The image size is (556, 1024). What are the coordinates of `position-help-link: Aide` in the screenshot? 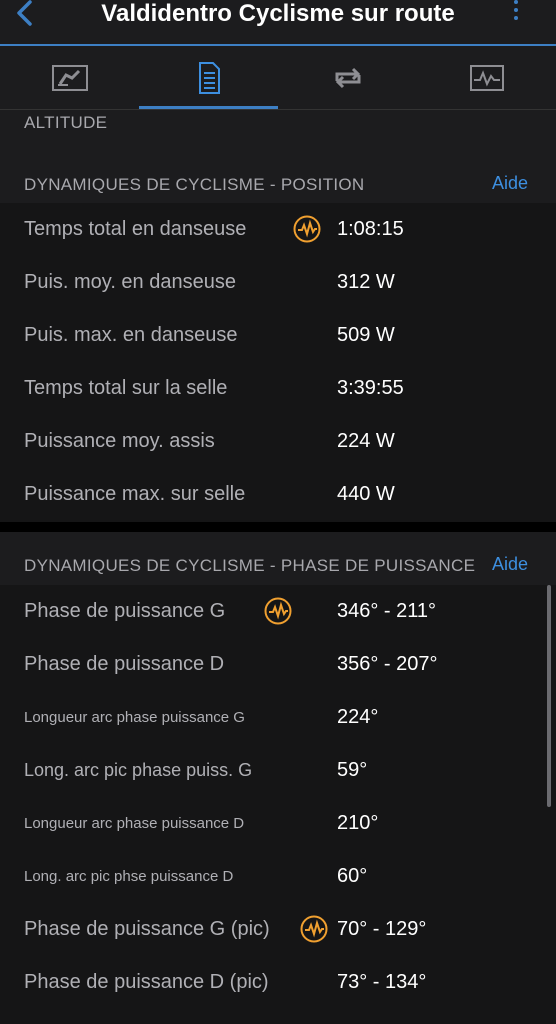 It's located at (510, 183).